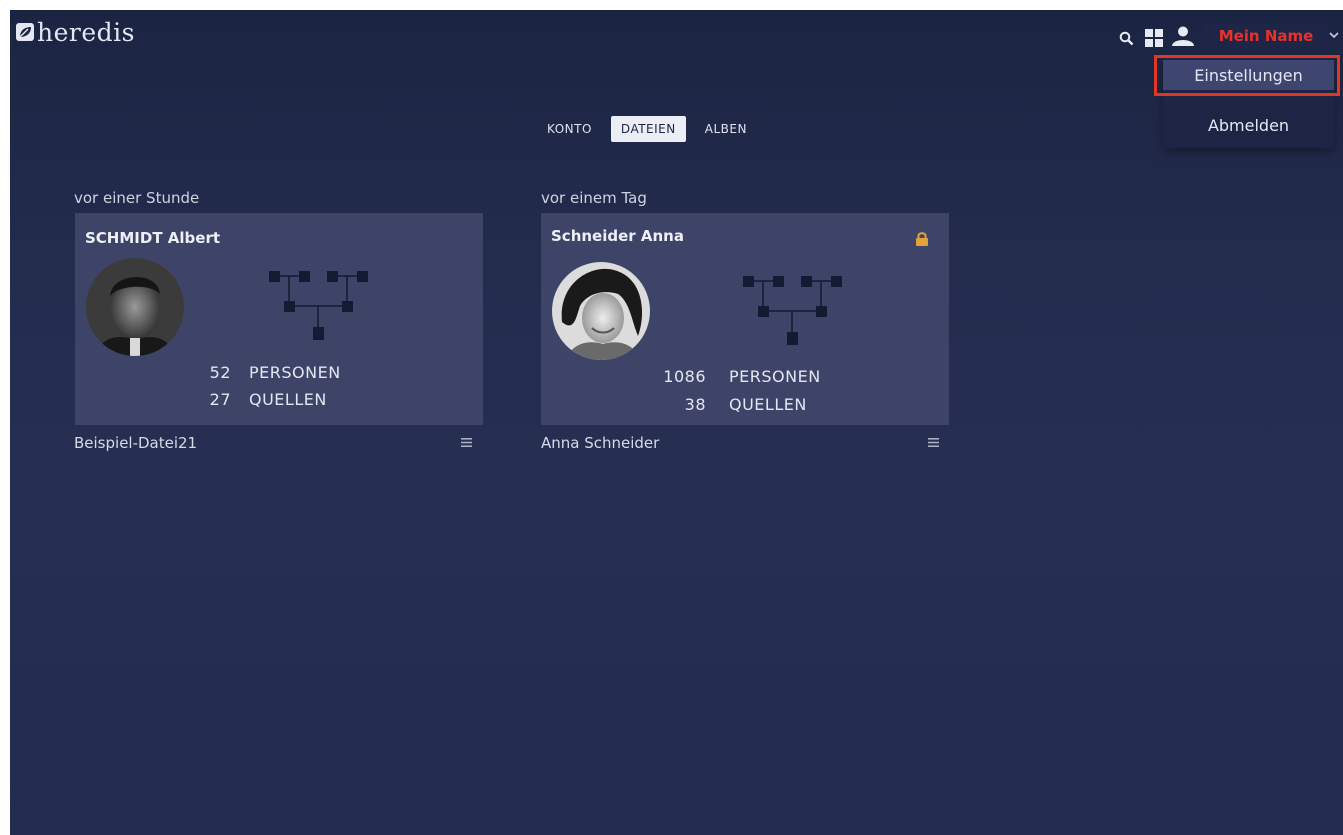  I want to click on file-name: Beispiel-Datei21, so click(135, 443).